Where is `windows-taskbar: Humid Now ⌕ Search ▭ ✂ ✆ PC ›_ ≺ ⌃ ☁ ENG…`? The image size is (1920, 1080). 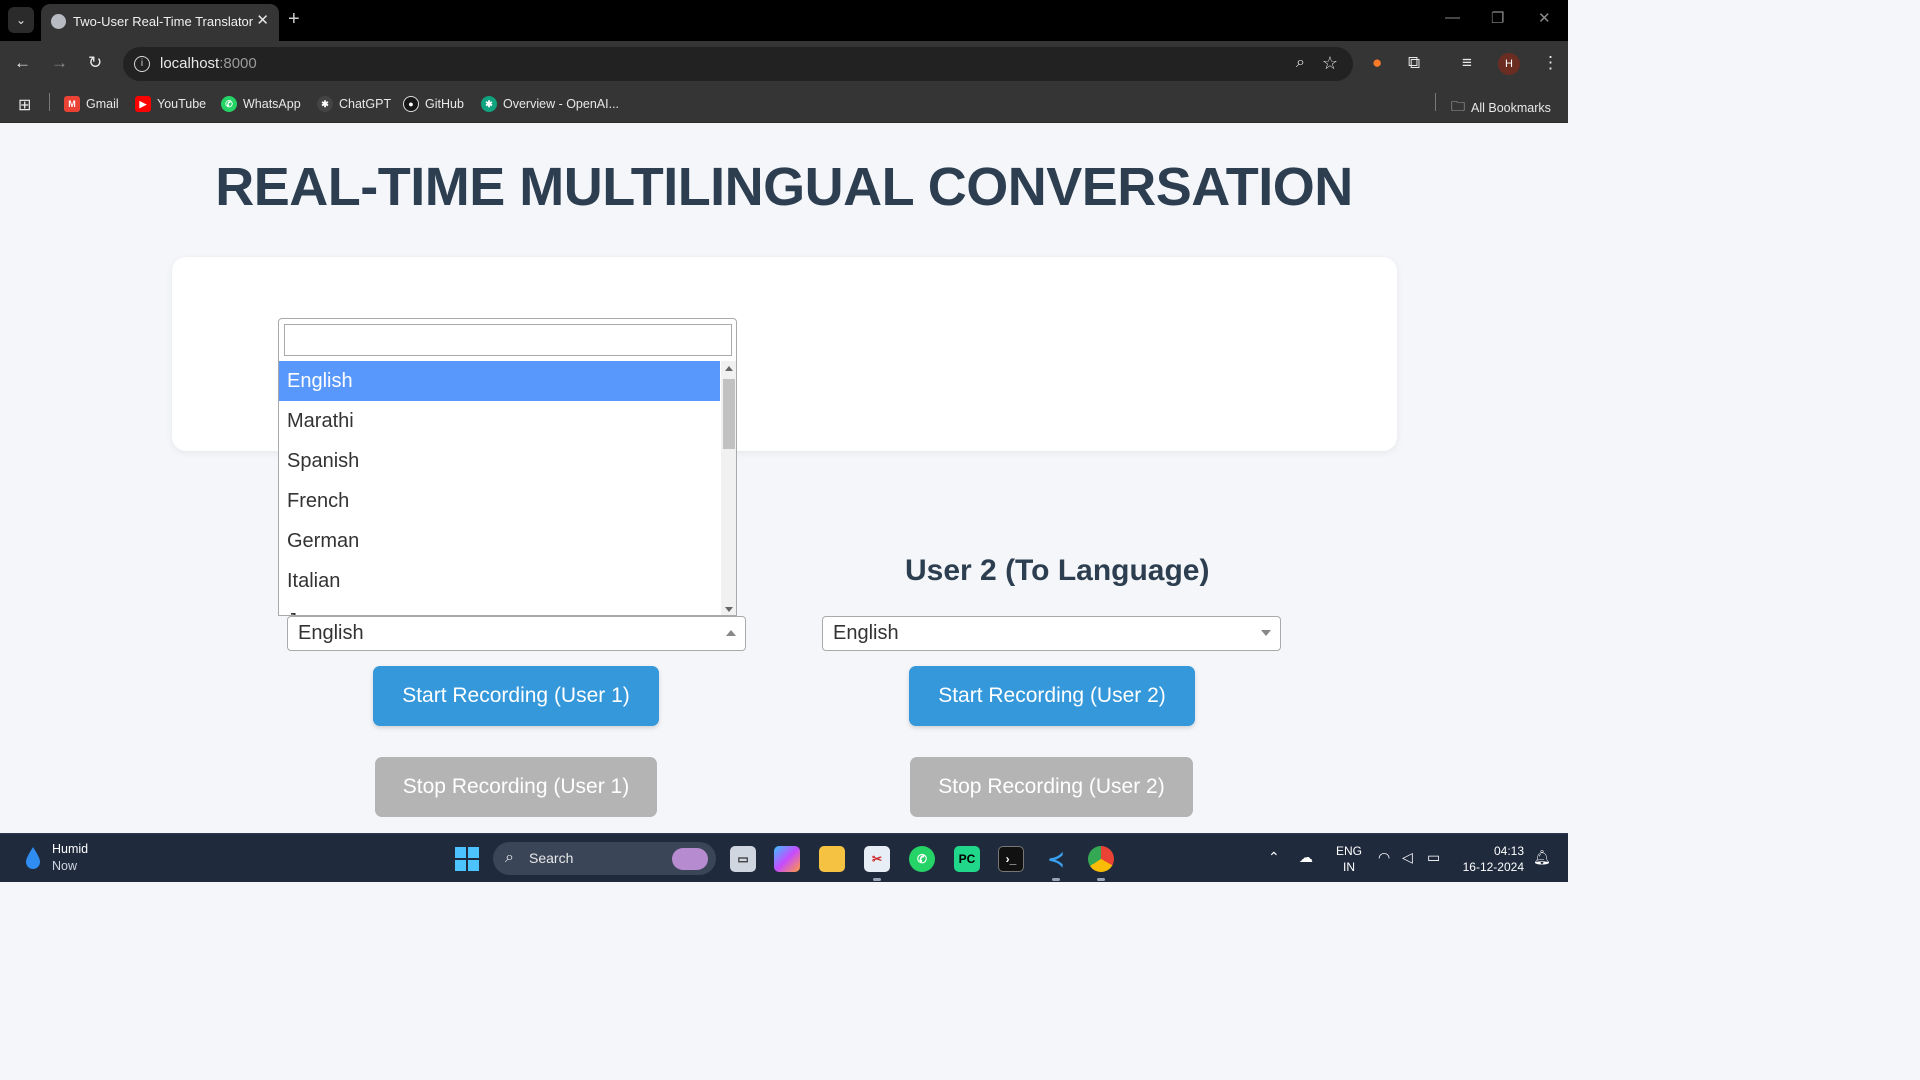
windows-taskbar: Humid Now ⌕ Search ▭ ✂ ✆ PC ›_ ≺ ⌃ ☁ ENG… is located at coordinates (784, 857).